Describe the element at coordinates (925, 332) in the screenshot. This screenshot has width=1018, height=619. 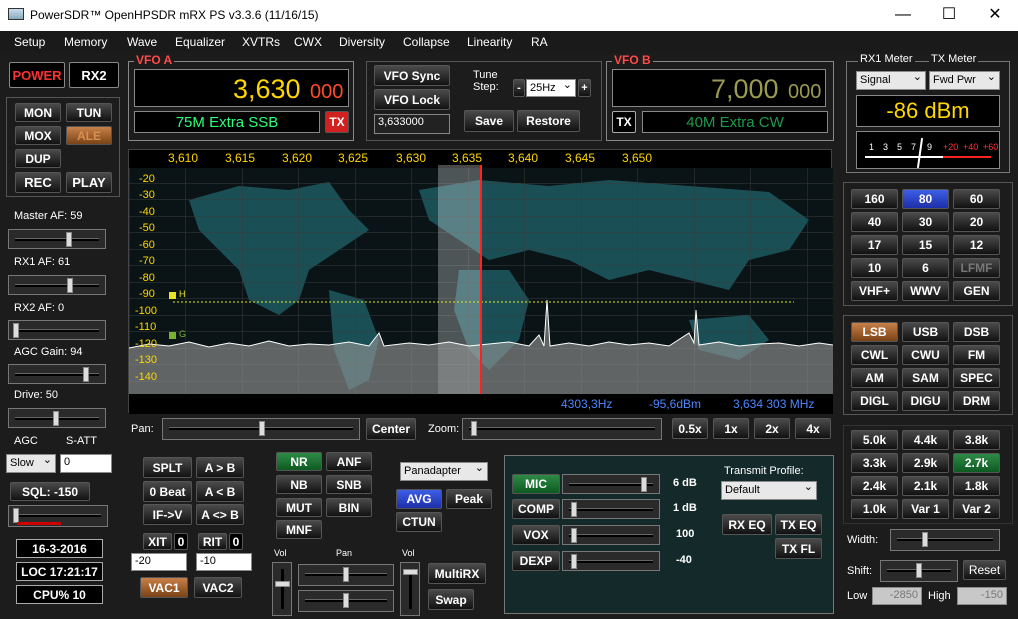
I see `mode-button-usb: USB` at that location.